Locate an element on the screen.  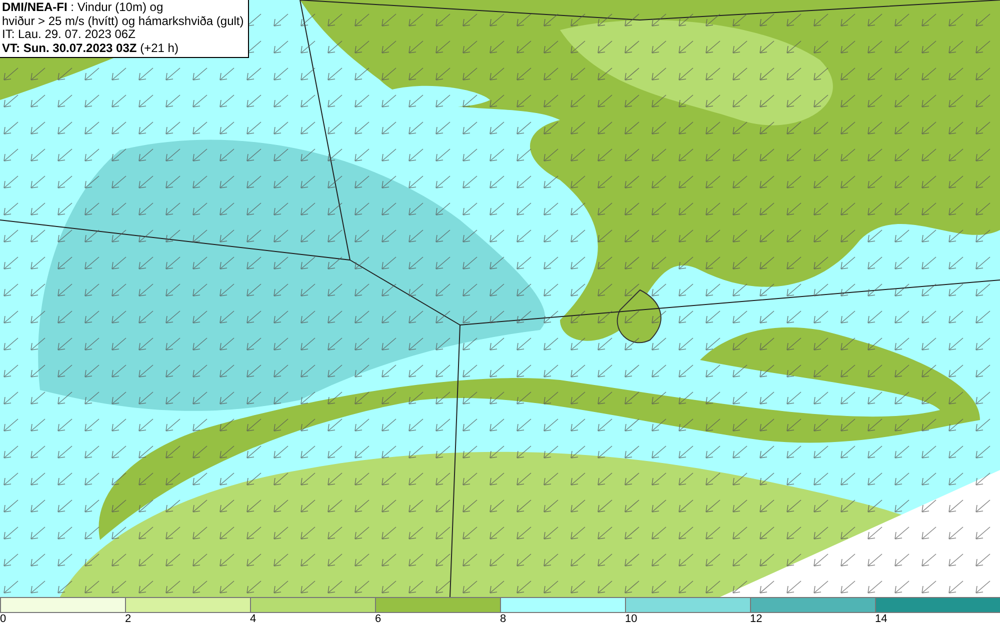
legend-tick-label: 6 is located at coordinates (378, 619).